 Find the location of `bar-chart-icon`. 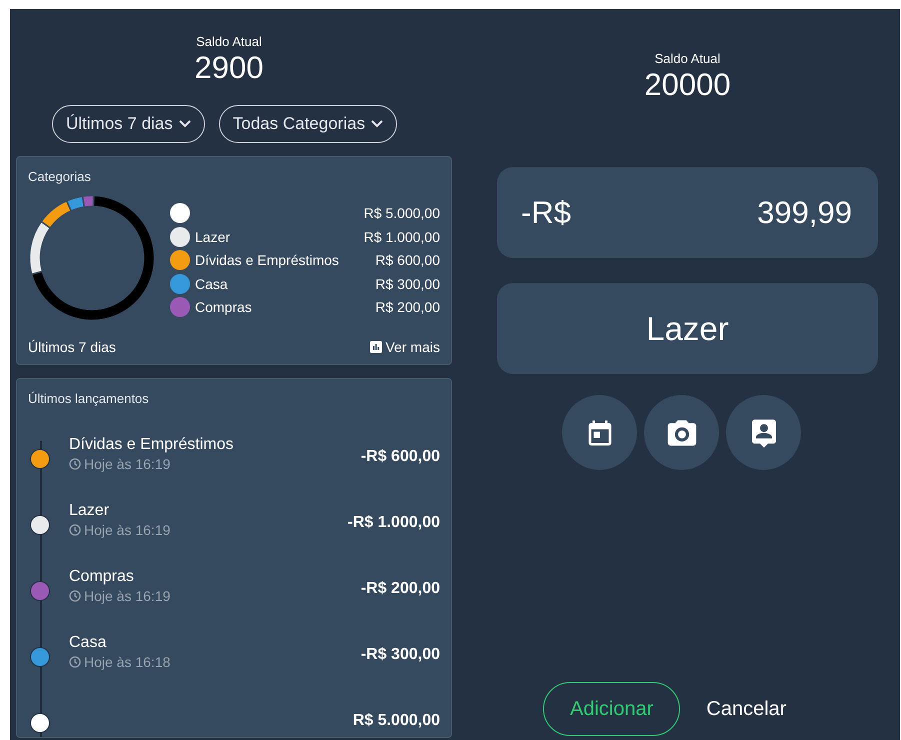

bar-chart-icon is located at coordinates (376, 347).